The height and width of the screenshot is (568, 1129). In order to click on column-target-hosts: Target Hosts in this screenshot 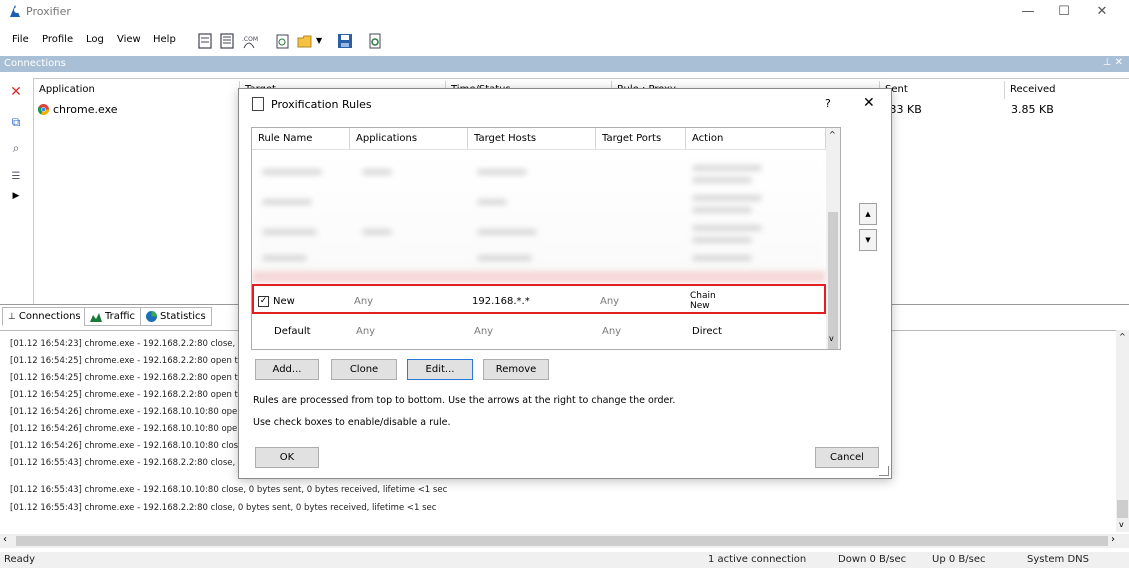, I will do `click(532, 139)`.